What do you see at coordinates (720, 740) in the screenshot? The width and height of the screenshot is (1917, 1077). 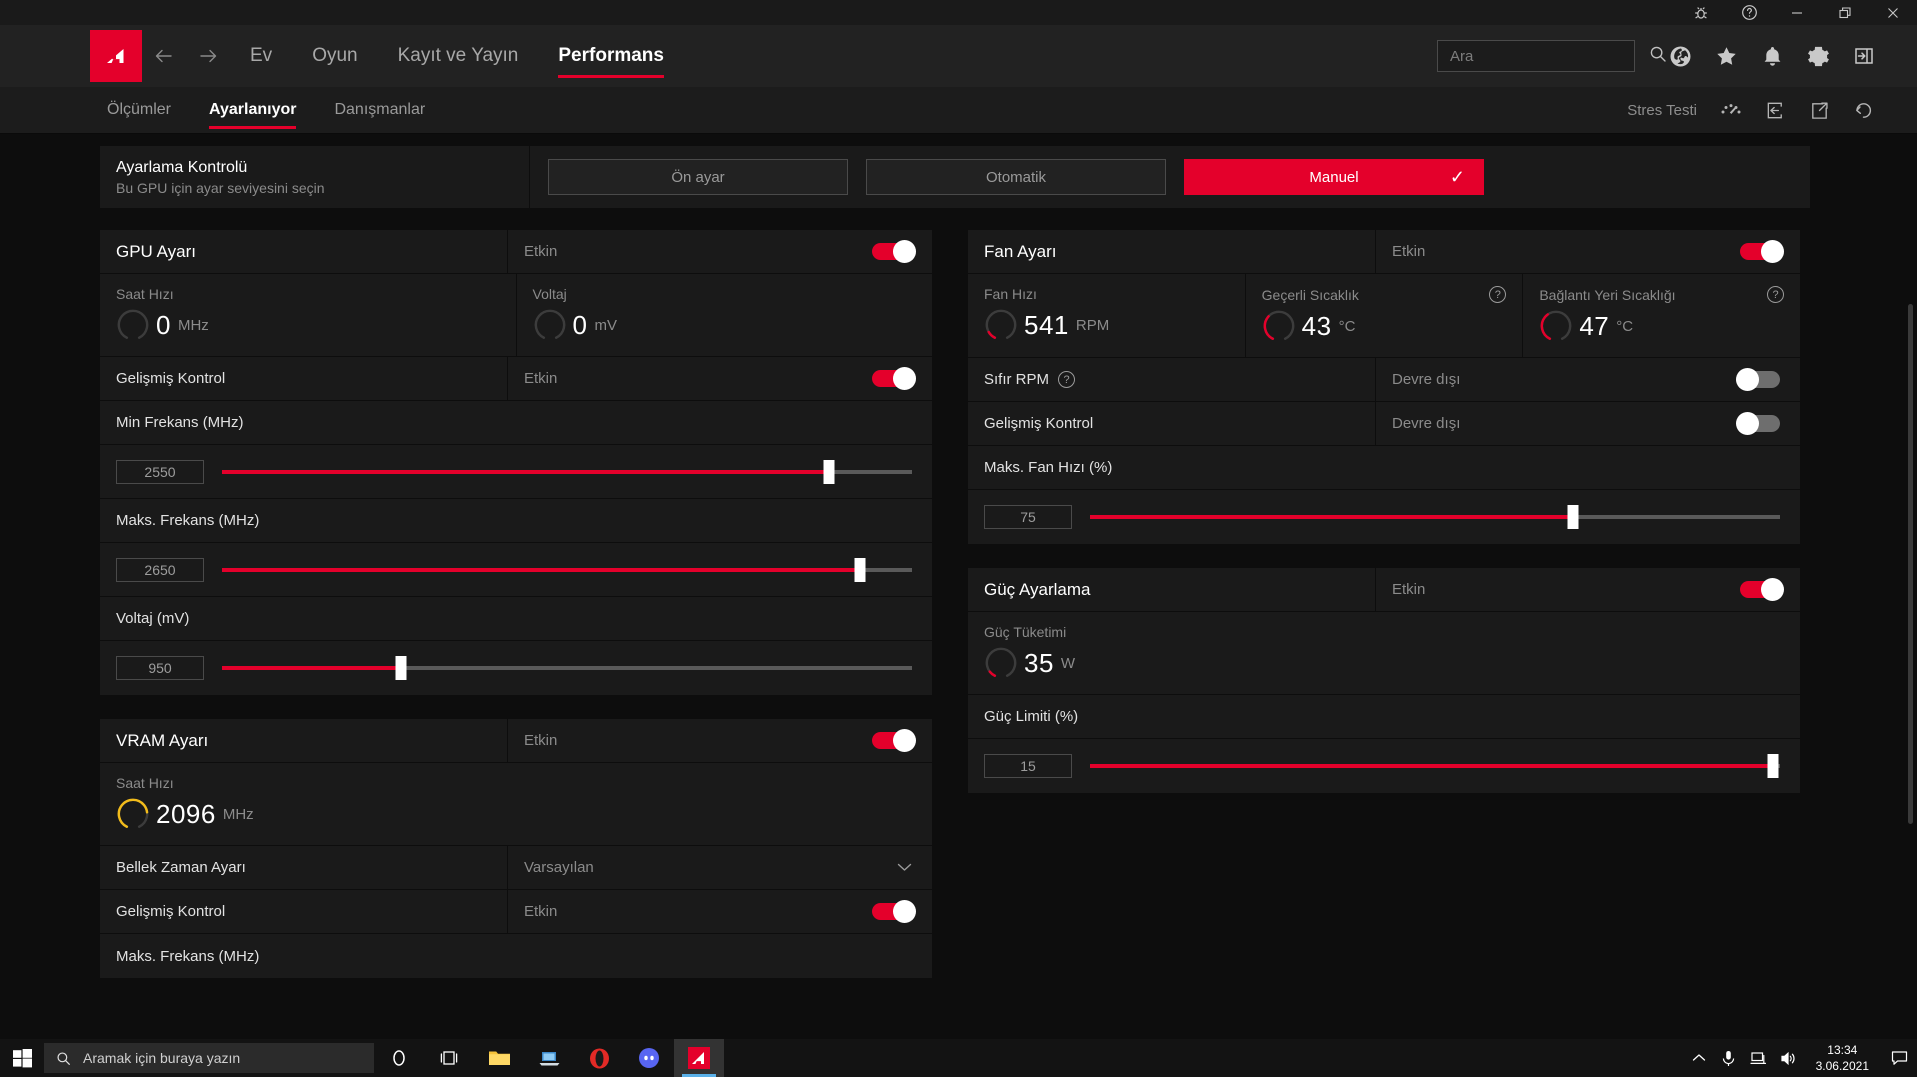 I see `vram-tuning-toggle-cell: Etkin` at bounding box center [720, 740].